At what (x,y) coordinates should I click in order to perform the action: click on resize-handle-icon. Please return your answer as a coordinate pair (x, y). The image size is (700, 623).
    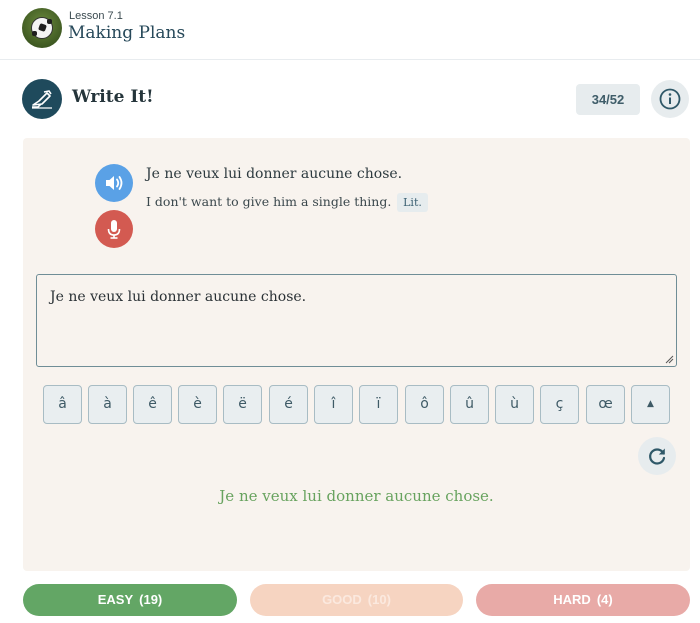
    Looking at the image, I should click on (669, 359).